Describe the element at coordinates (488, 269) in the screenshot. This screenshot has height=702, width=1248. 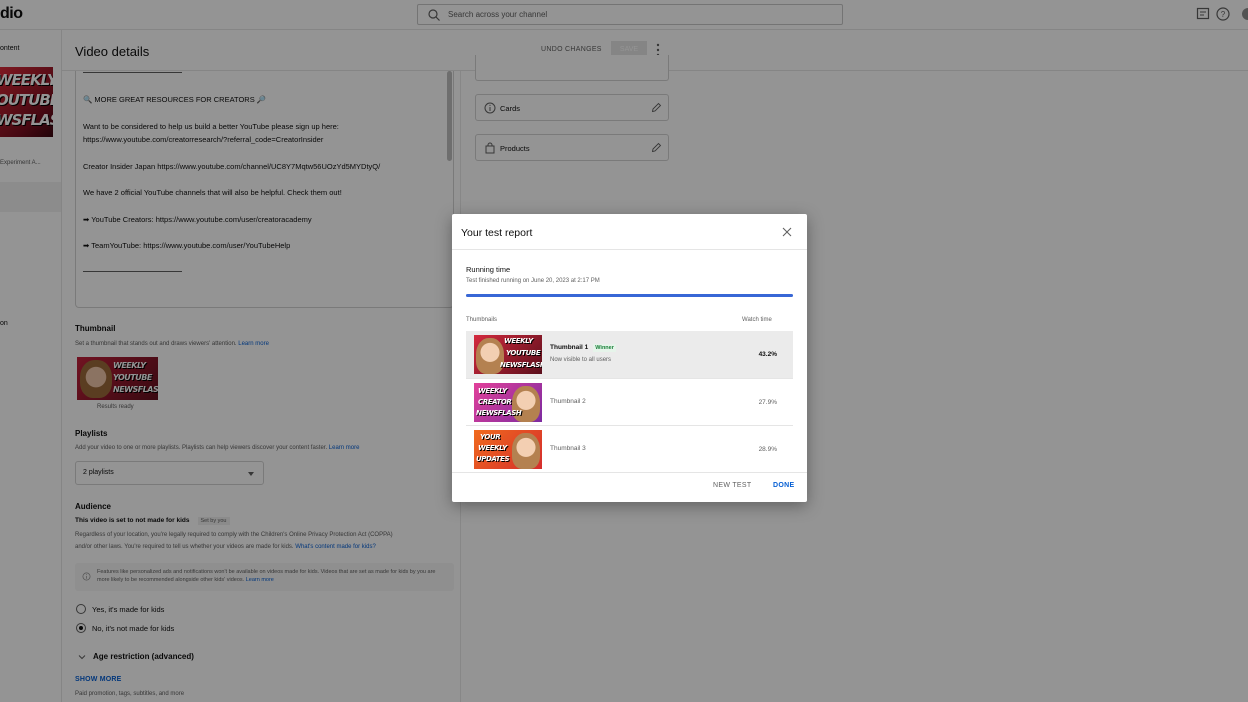
I see `running-time-title: Running time` at that location.